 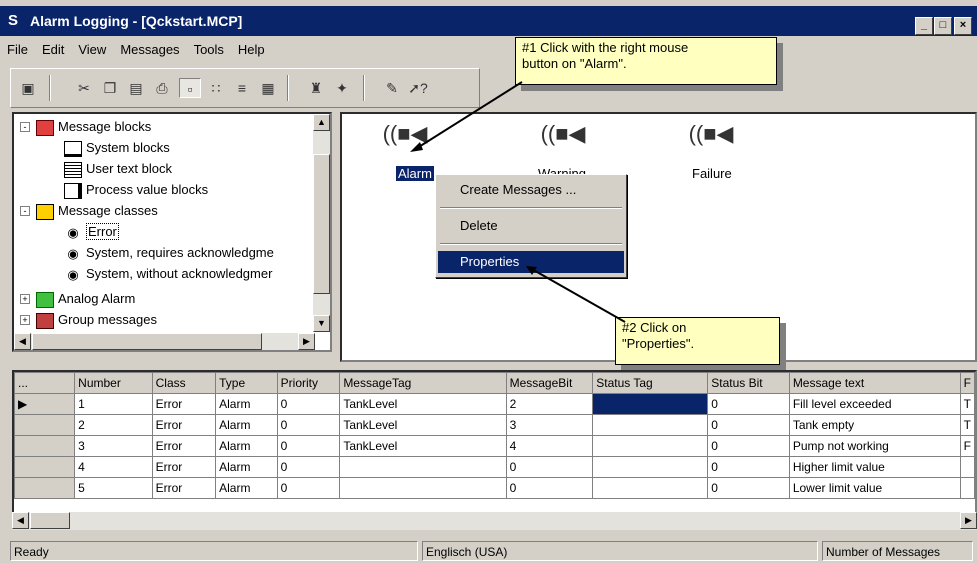 What do you see at coordinates (494, 521) in the screenshot?
I see `table-horizontal-scrollbar: ◀ ▶` at bounding box center [494, 521].